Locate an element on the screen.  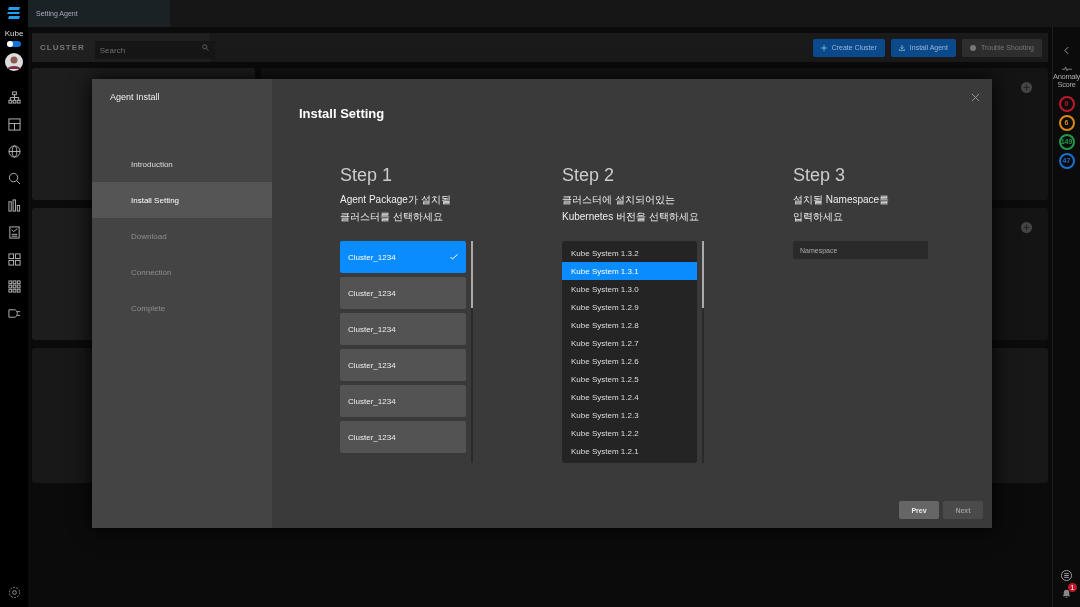
modal-heading: Install Setting is located at coordinates (342, 113).